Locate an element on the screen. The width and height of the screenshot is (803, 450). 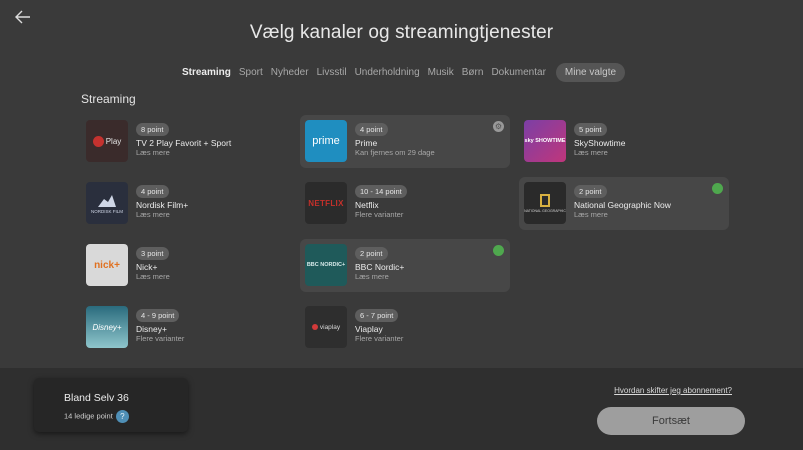
help-icon: ? is located at coordinates (122, 416).